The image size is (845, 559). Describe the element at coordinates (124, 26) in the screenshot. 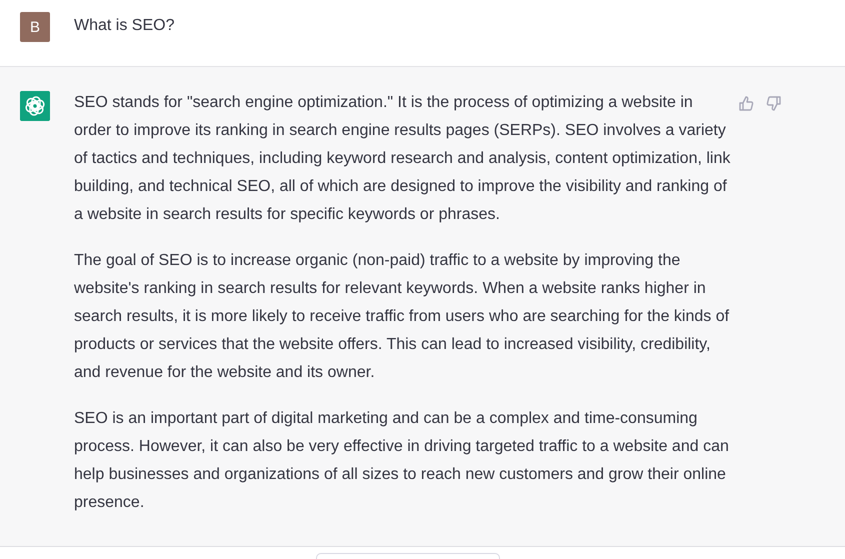

I see `user-message: What is SEO?` at that location.